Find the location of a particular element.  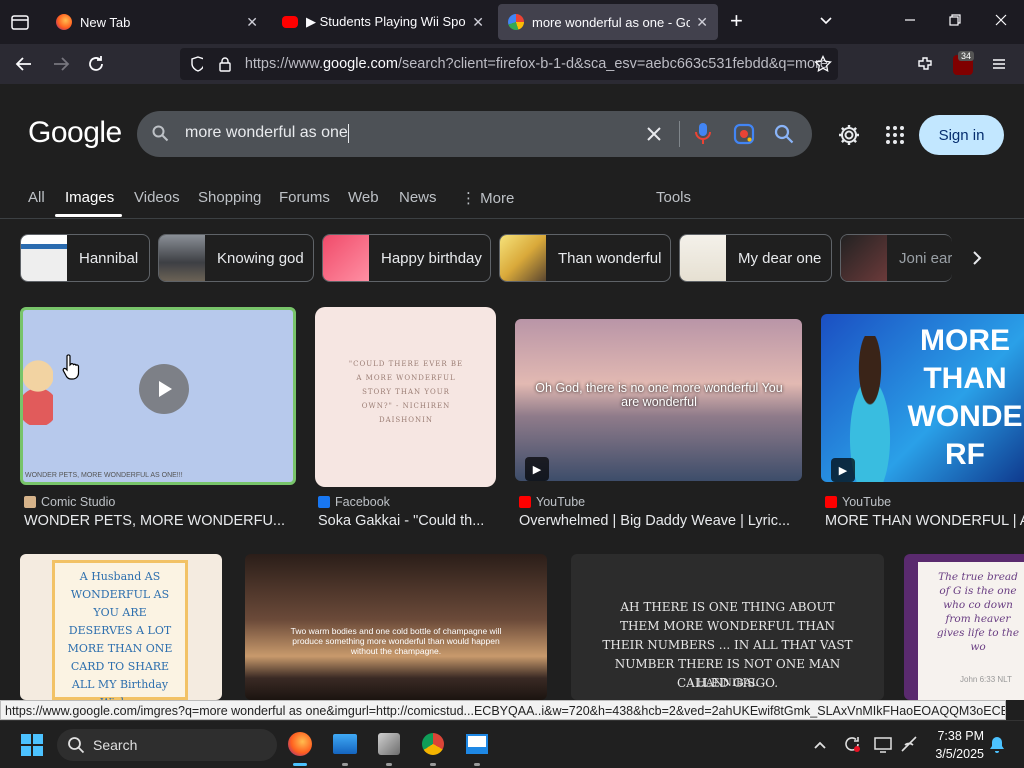

sign-in-button: Sign in is located at coordinates (961, 135).